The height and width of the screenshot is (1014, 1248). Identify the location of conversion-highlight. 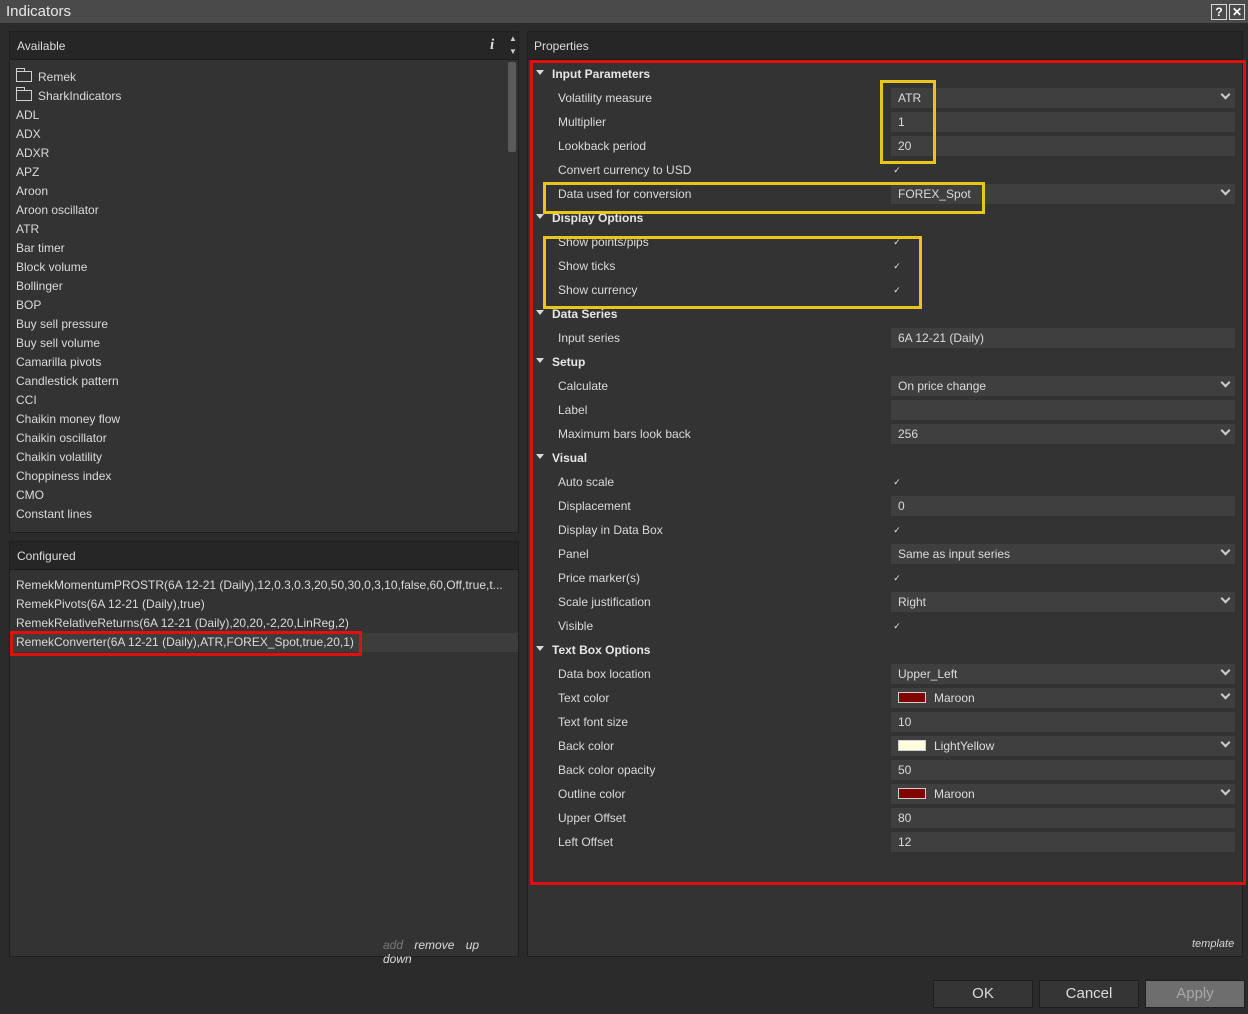
(764, 198).